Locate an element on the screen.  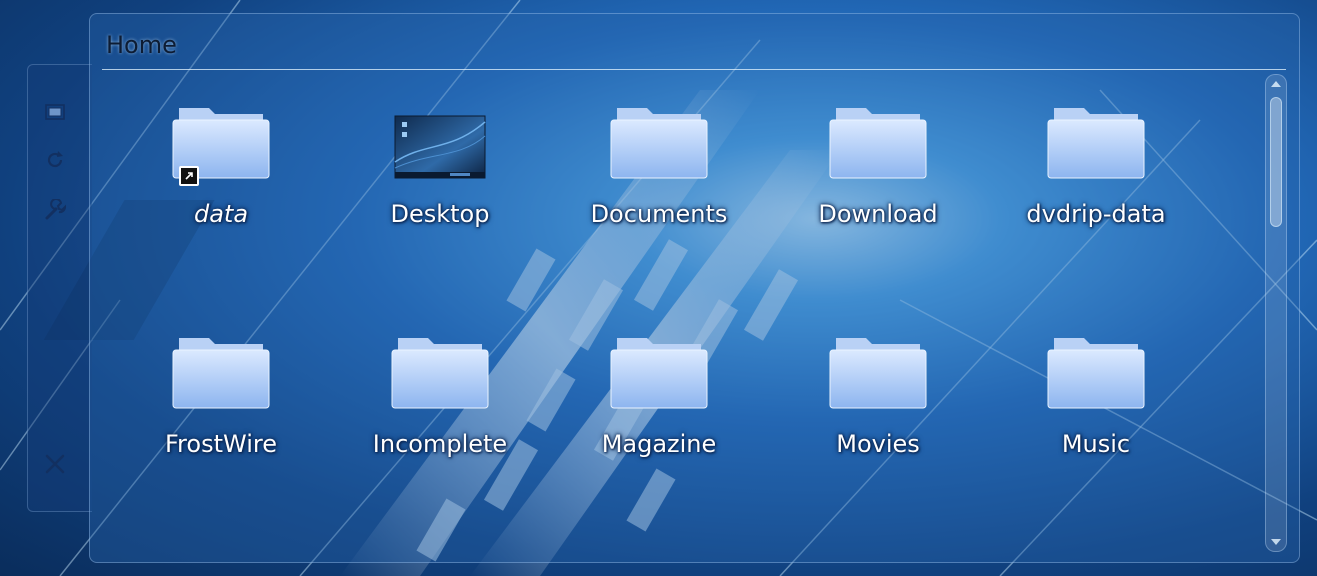
desktop-icon is located at coordinates (440, 142).